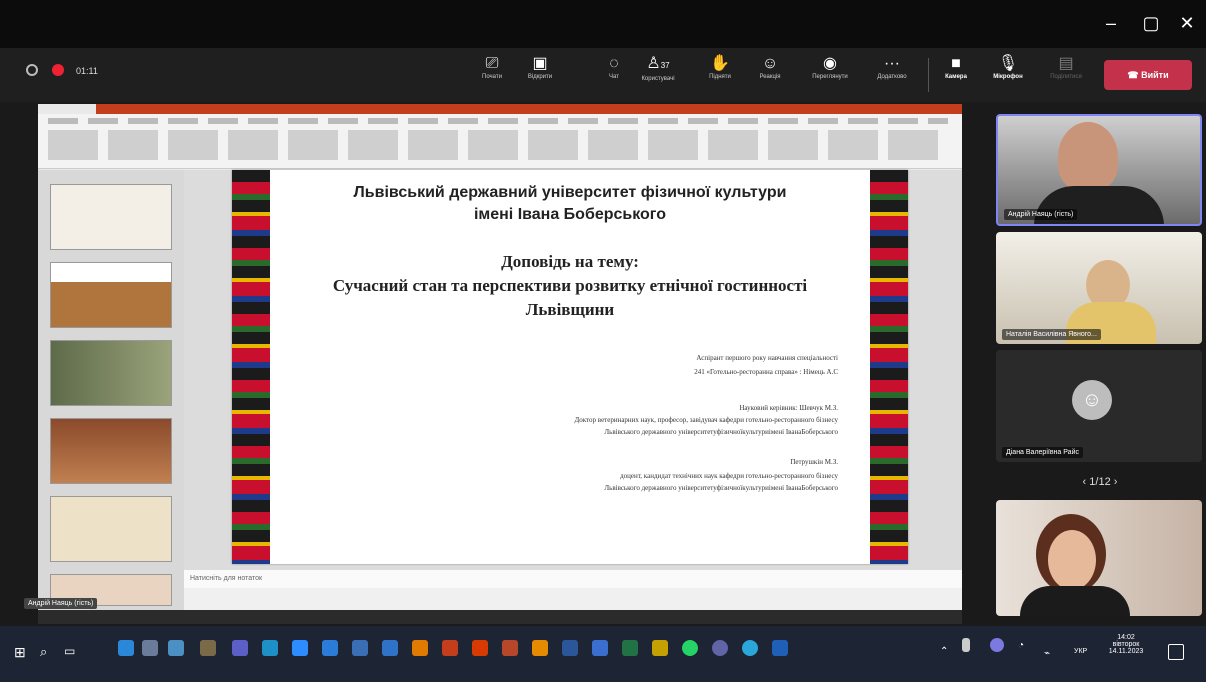  Describe the element at coordinates (665, 65) in the screenshot. I see `people-count: 37` at that location.